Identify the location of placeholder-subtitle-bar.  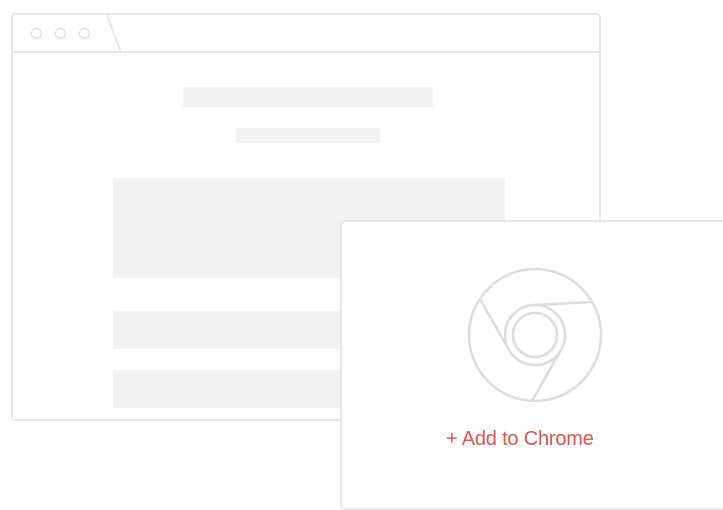
(308, 135).